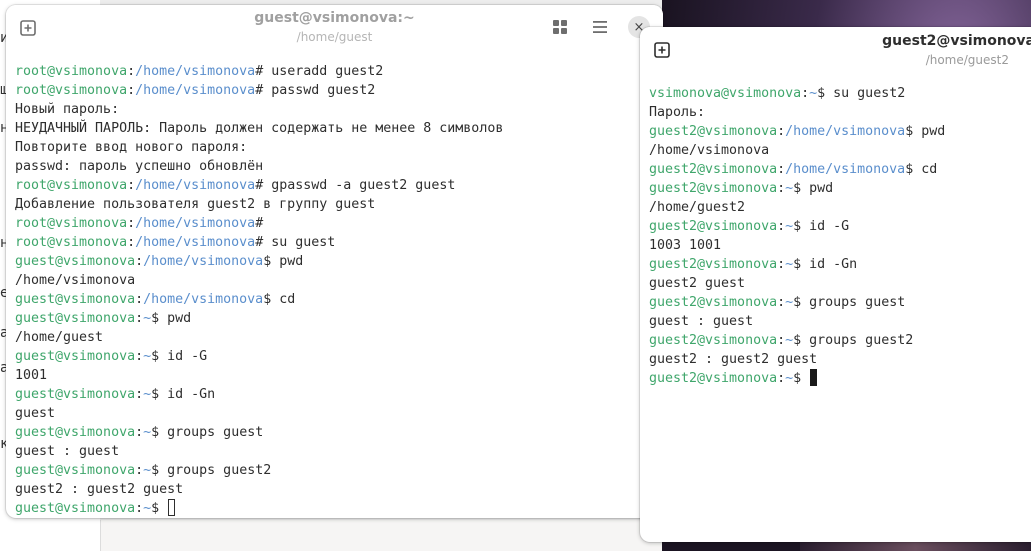  Describe the element at coordinates (211, 432) in the screenshot. I see `command-text: groups guest` at that location.